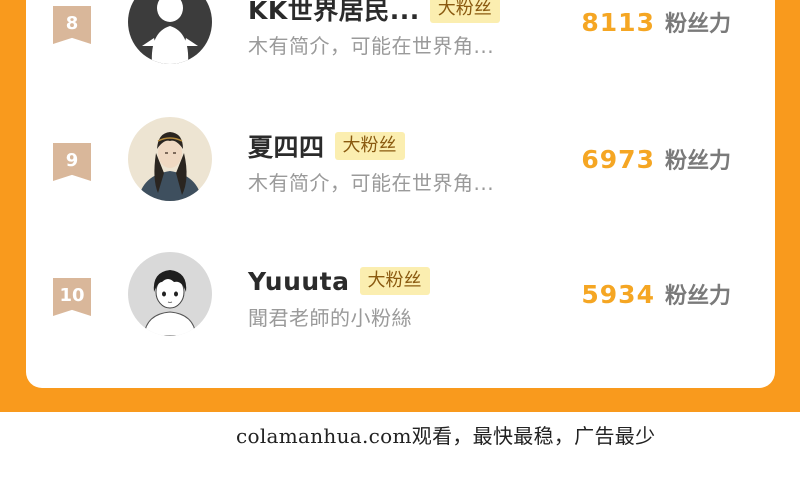 This screenshot has width=800, height=490. Describe the element at coordinates (330, 318) in the screenshot. I see `user-bio: 聞君老師的小粉絲` at that location.